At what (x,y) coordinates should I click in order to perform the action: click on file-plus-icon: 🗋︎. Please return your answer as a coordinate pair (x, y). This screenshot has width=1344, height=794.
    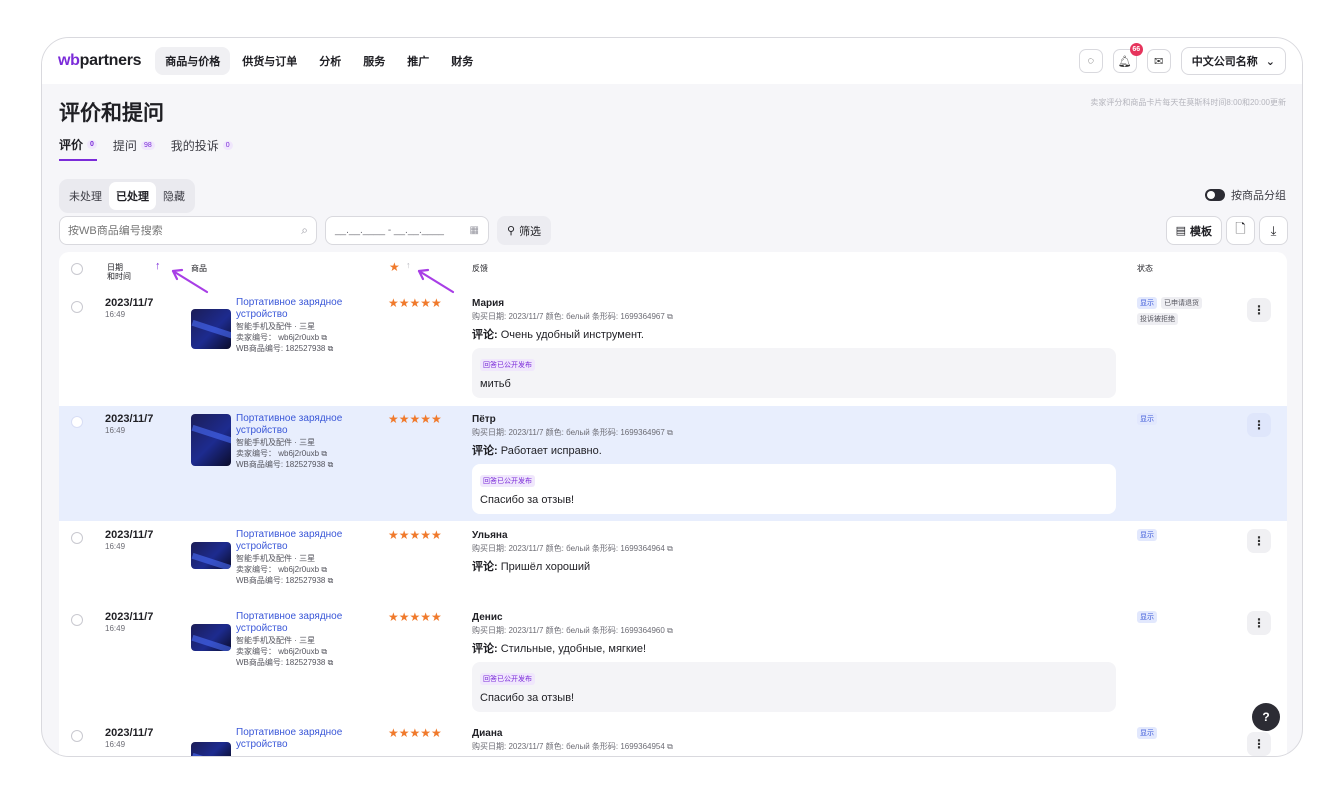
    Looking at the image, I should click on (1240, 228).